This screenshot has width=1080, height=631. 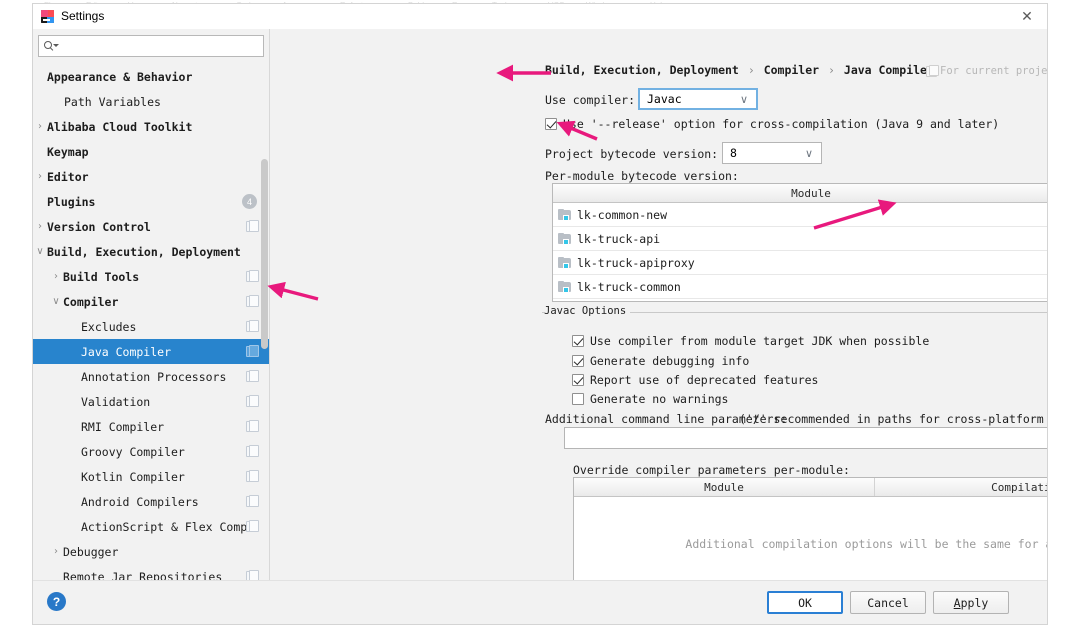 What do you see at coordinates (957, 602) in the screenshot?
I see `apply-mnemonic: A` at bounding box center [957, 602].